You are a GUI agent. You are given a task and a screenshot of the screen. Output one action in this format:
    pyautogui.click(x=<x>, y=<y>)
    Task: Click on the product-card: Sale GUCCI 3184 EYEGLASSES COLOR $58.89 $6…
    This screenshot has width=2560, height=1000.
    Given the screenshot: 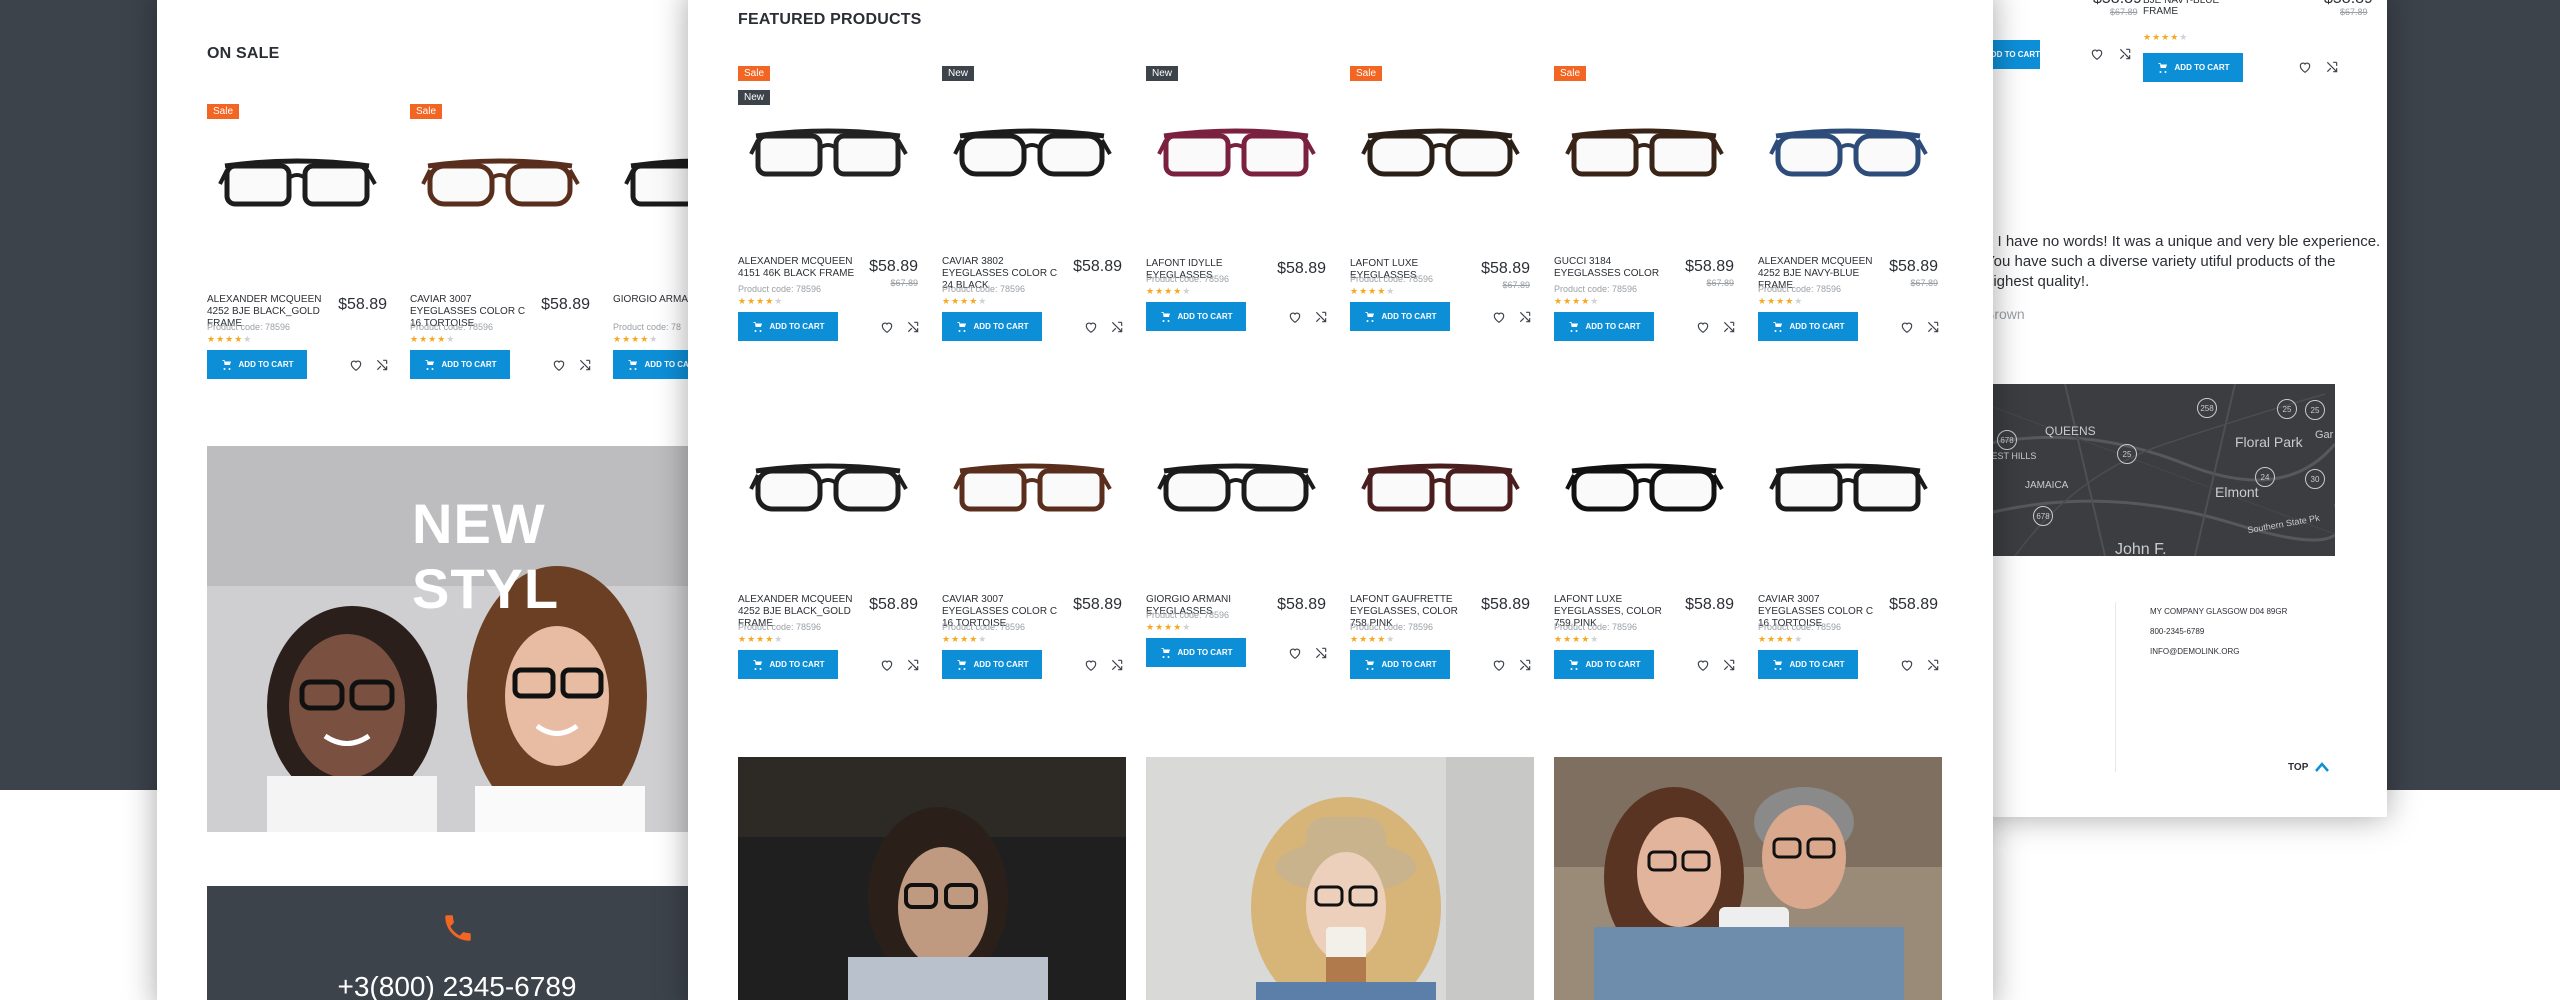 What is the action you would take?
    pyautogui.click(x=1645, y=226)
    